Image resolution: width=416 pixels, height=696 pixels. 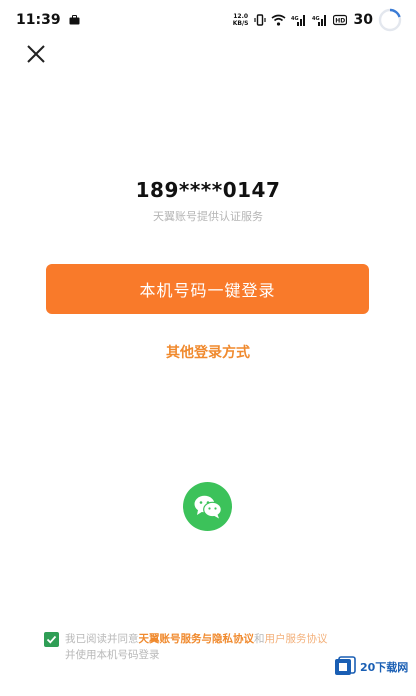 I want to click on wifi-icon, so click(x=278, y=20).